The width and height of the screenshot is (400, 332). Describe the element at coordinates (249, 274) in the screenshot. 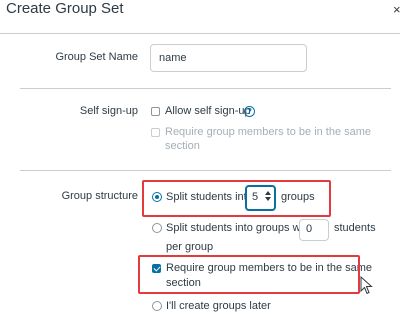

I see `highlight-box-require-section` at that location.